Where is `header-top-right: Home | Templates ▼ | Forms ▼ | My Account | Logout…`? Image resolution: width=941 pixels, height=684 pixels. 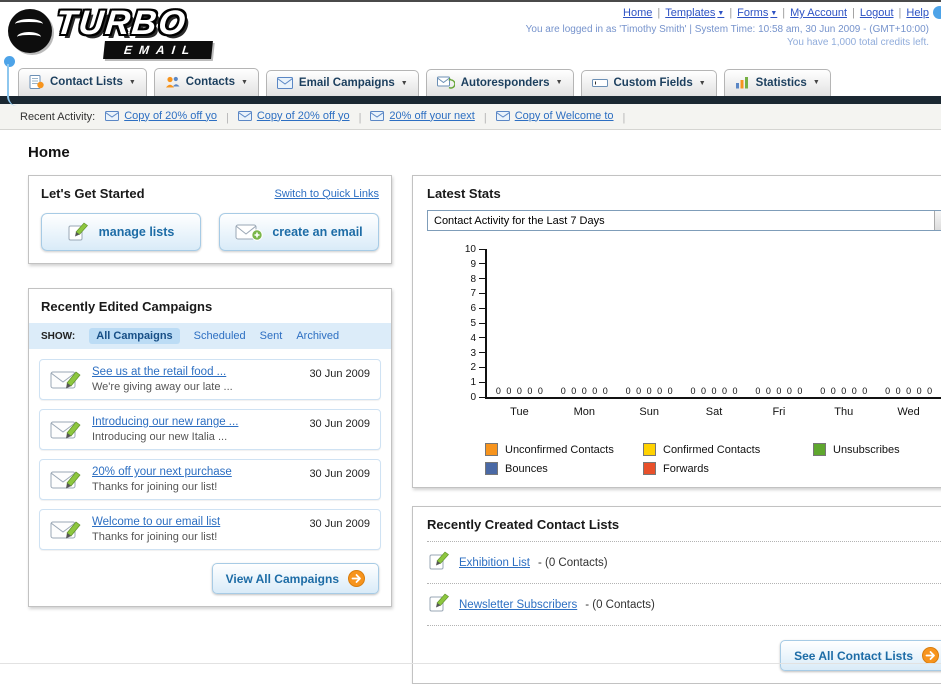
header-top-right: Home | Templates ▼ | Forms ▼ | My Account | Logout… is located at coordinates (727, 27).